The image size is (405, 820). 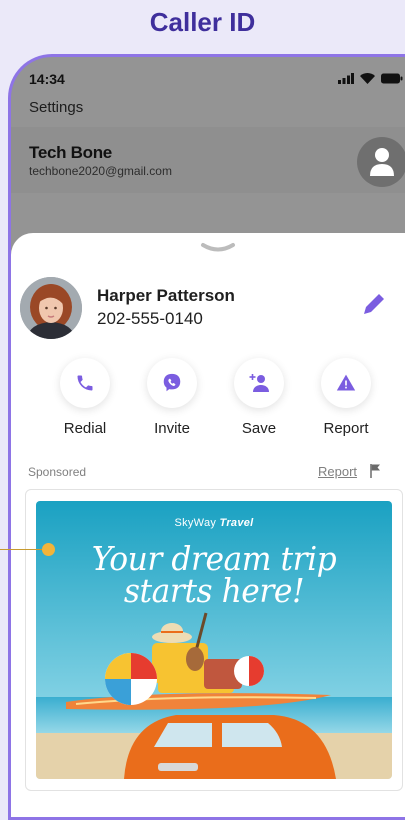 I want to click on promo-title: Caller ID, so click(x=202, y=22).